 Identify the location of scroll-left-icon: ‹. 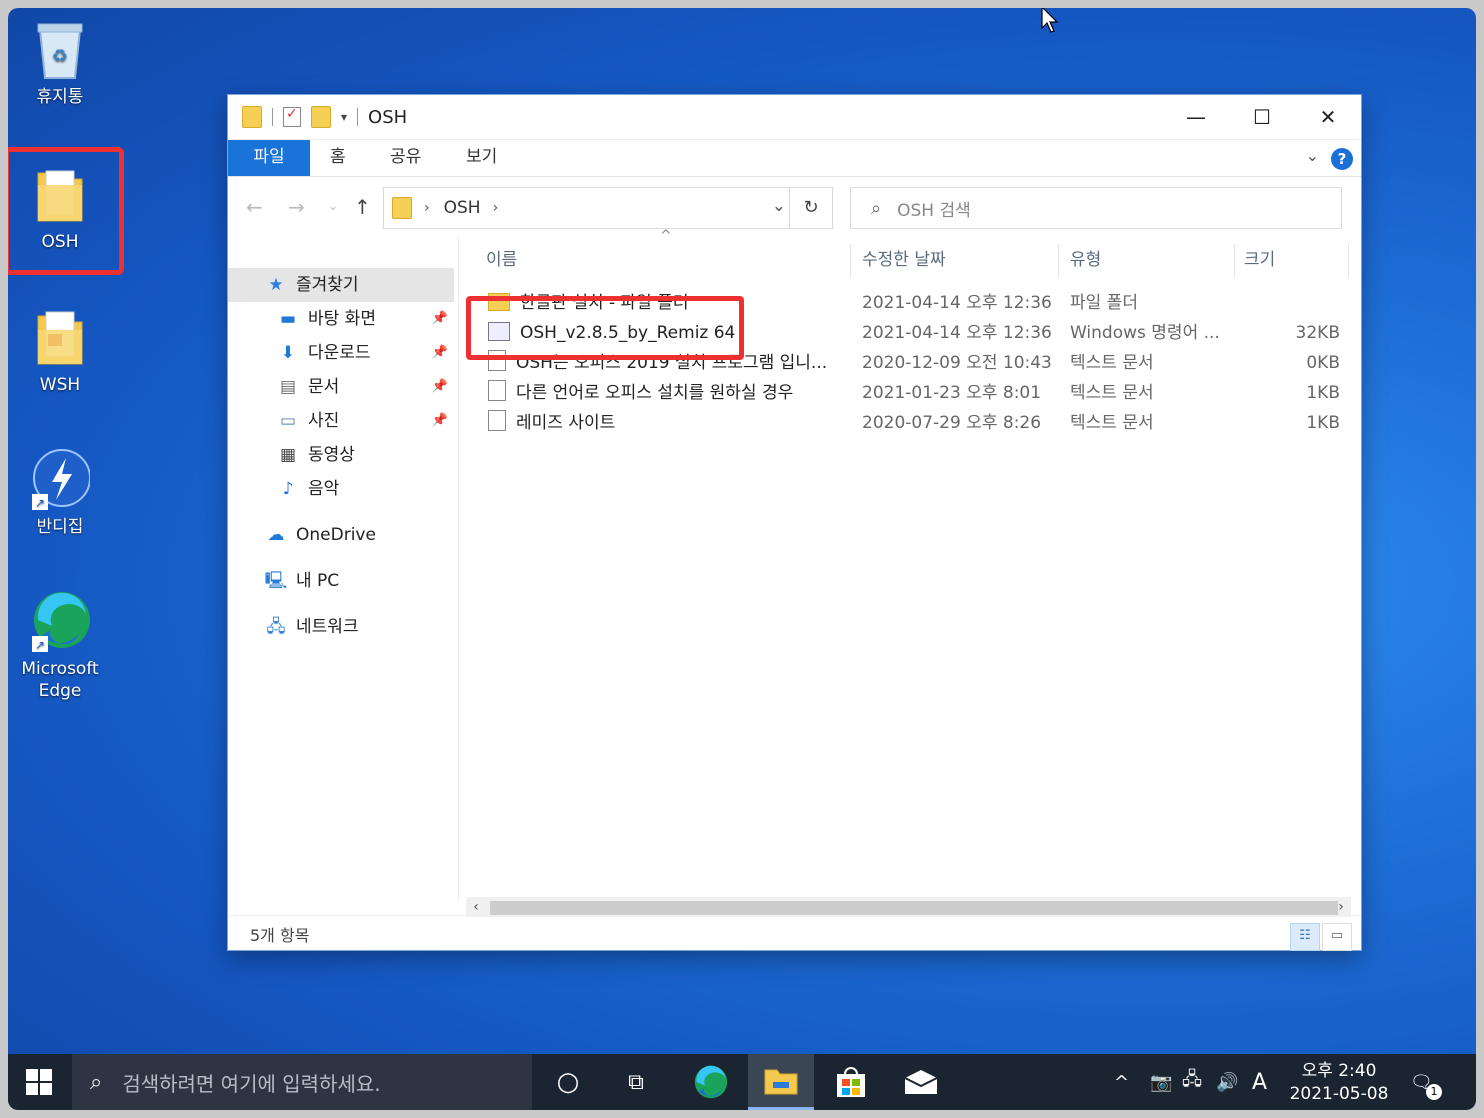
(476, 907).